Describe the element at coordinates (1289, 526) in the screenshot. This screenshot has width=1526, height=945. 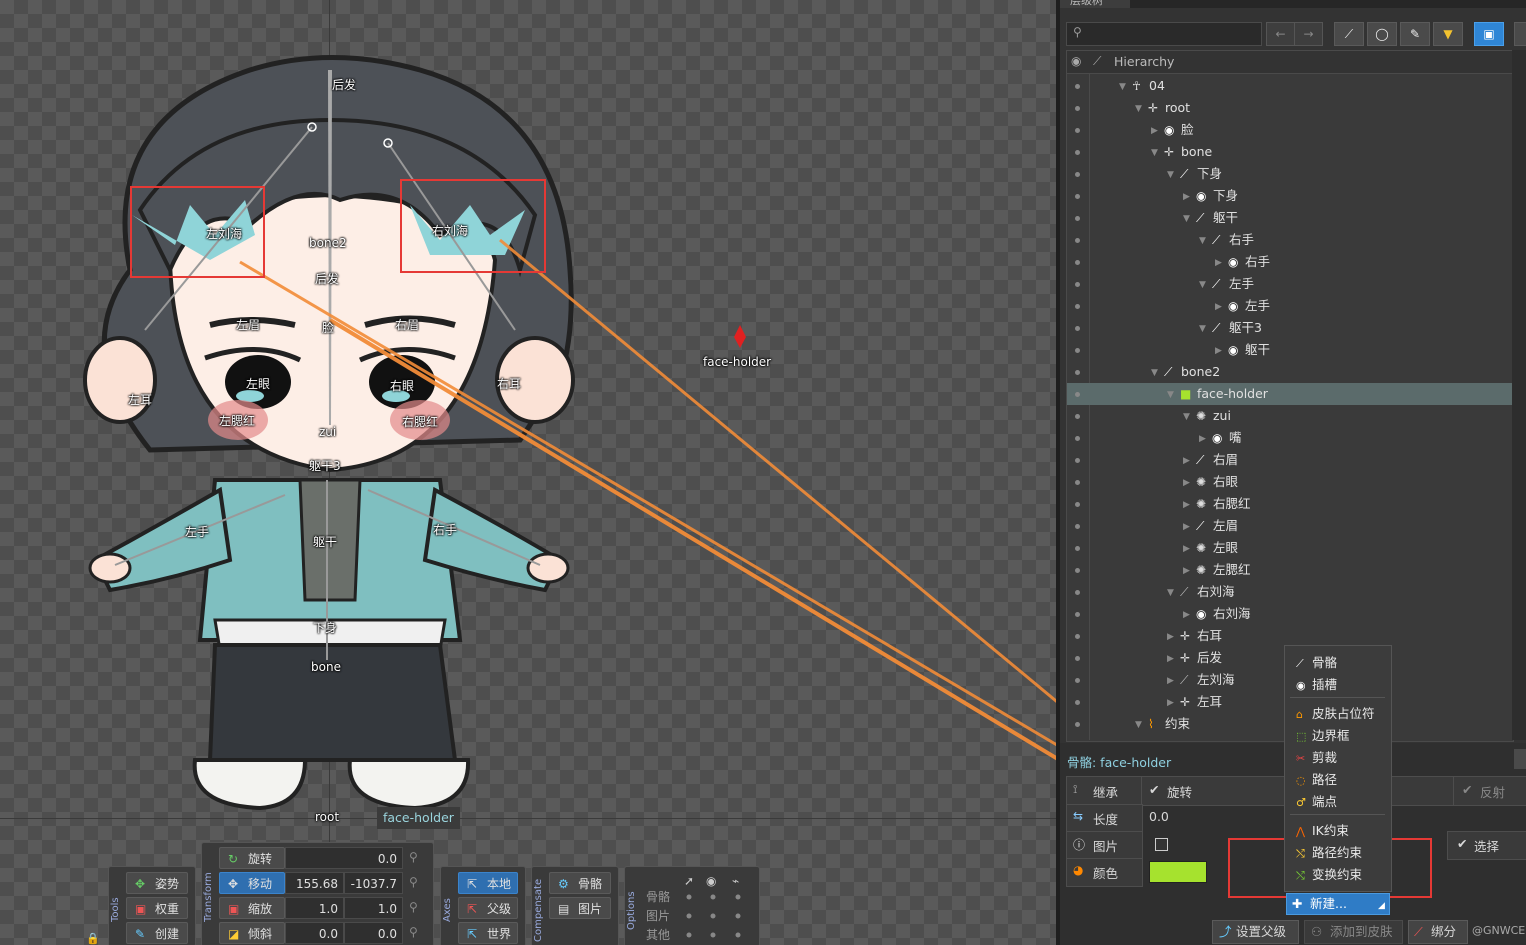
I see `tree-row: ▶ ⟋ 左眉` at that location.